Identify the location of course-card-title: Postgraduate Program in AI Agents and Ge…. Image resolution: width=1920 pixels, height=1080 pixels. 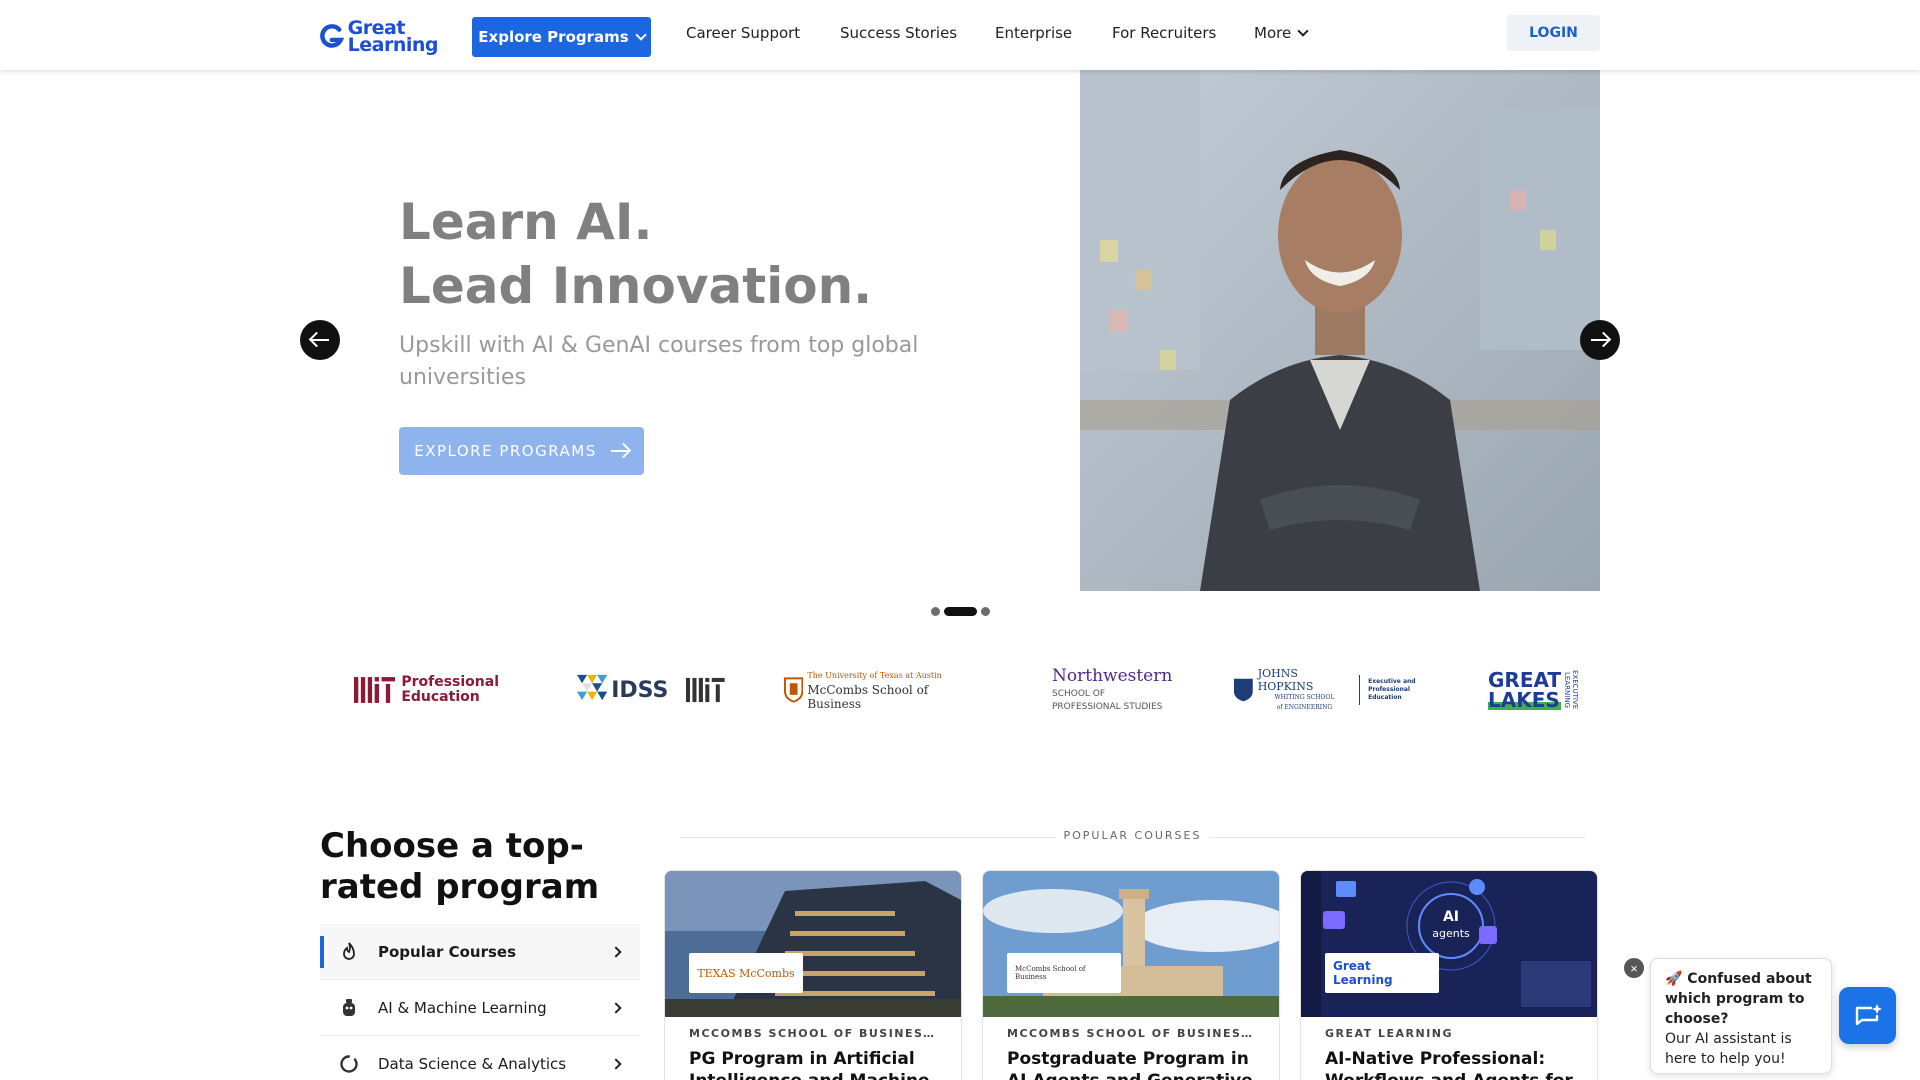
(1130, 1064).